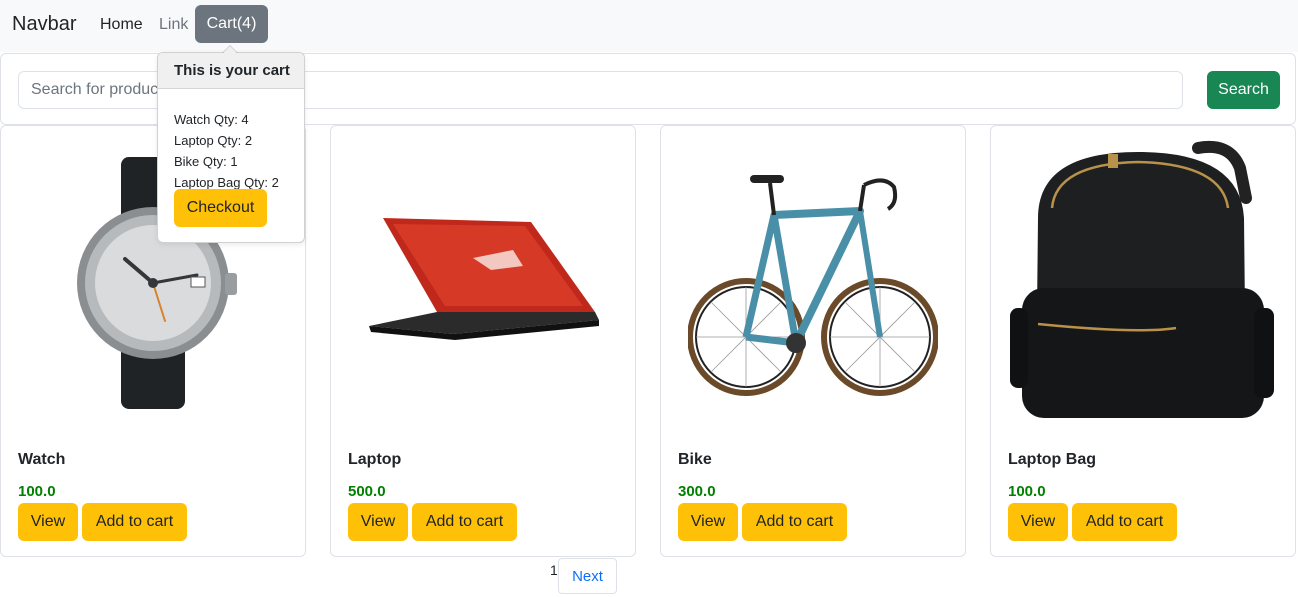 The image size is (1298, 597). What do you see at coordinates (1143, 283) in the screenshot?
I see `bag-image` at bounding box center [1143, 283].